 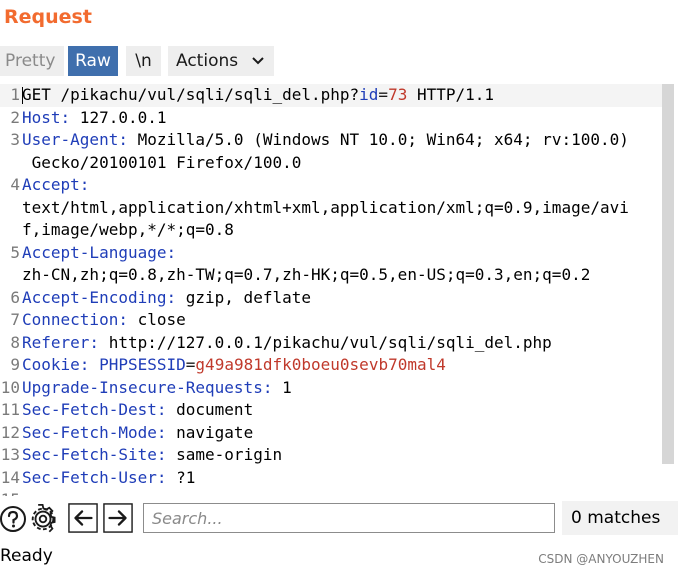 I want to click on empty-line: 15, so click(x=331, y=492).